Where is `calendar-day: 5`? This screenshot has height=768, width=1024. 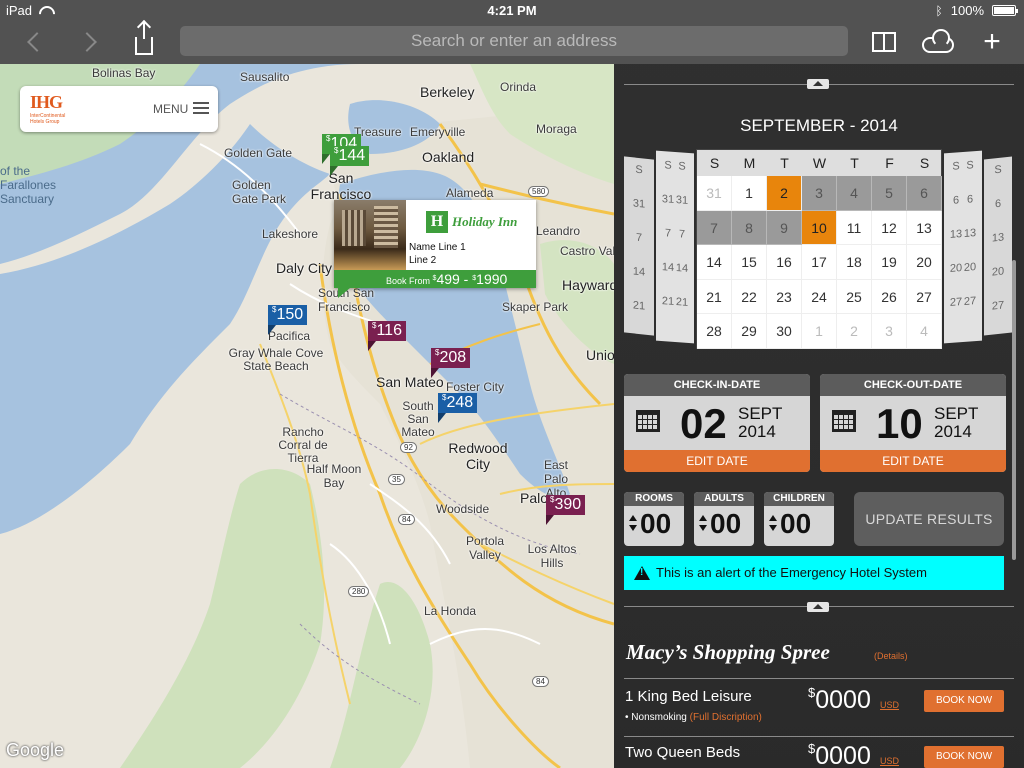
calendar-day: 5 is located at coordinates (889, 193).